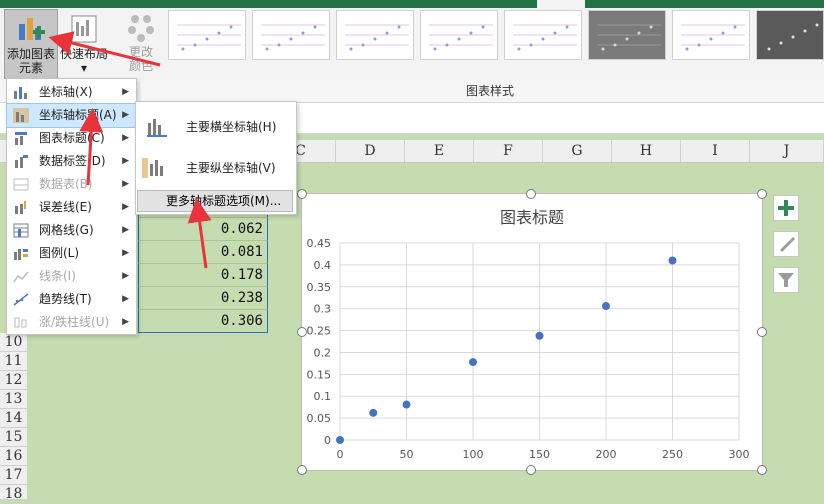 The height and width of the screenshot is (504, 824). Describe the element at coordinates (104, 49) in the screenshot. I see `arrow-to-add-element` at that location.